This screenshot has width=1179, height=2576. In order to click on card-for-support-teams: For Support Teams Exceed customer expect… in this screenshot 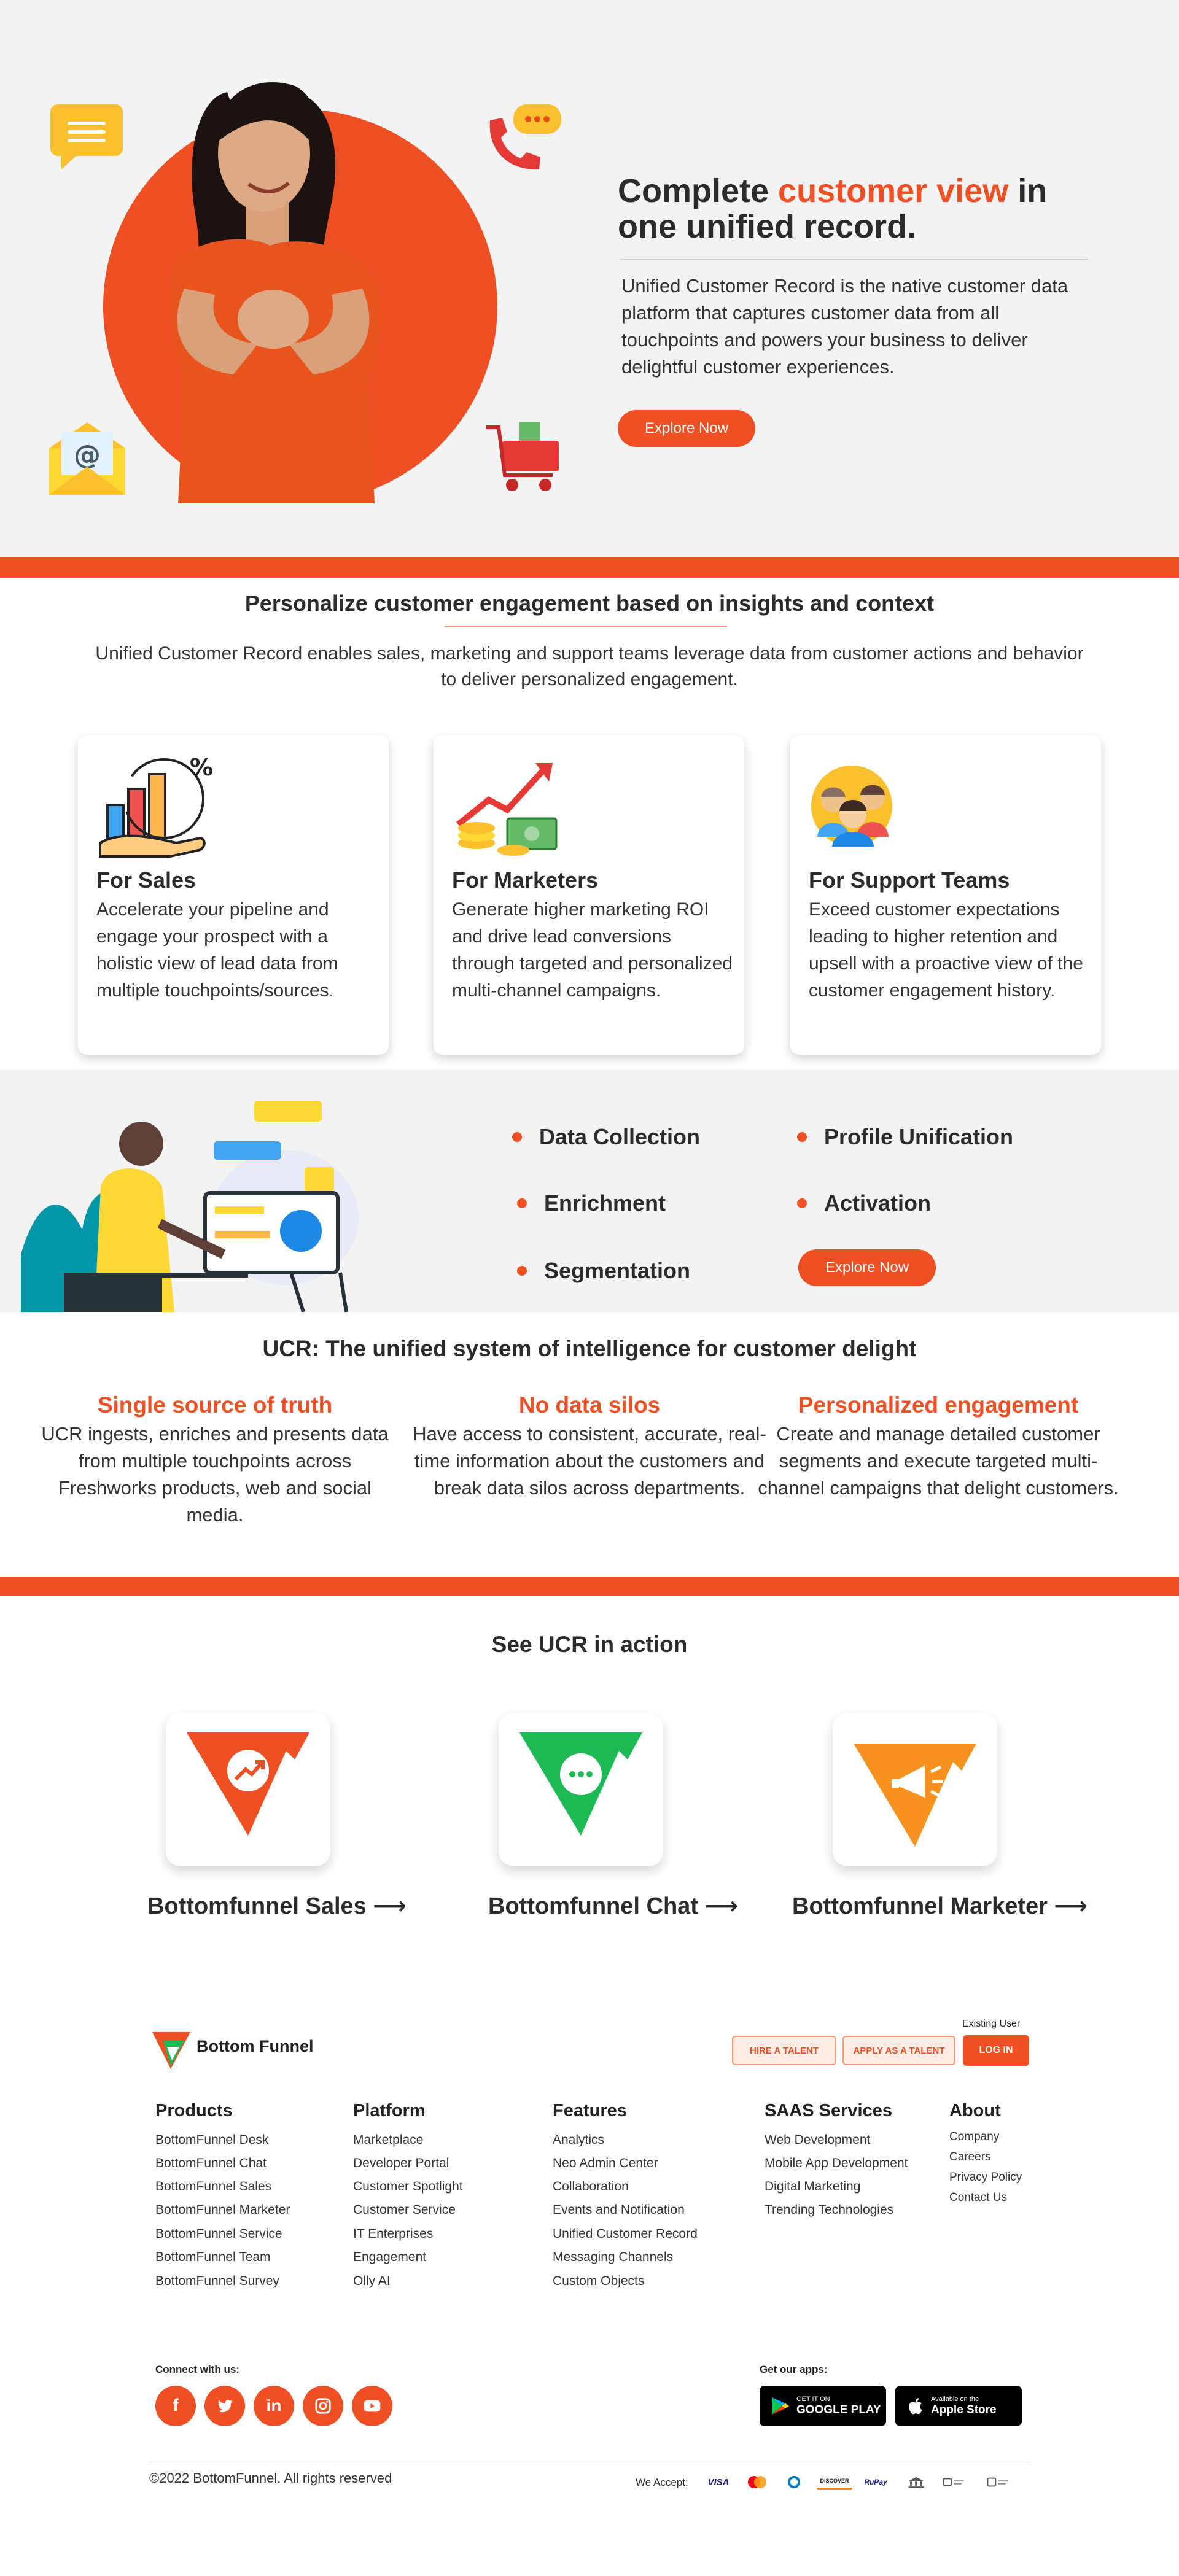, I will do `click(945, 895)`.